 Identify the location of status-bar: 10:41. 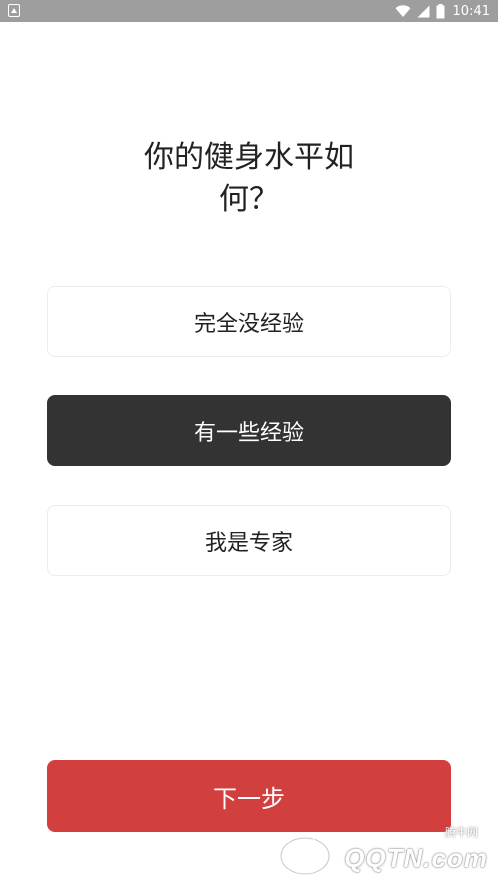
(249, 11).